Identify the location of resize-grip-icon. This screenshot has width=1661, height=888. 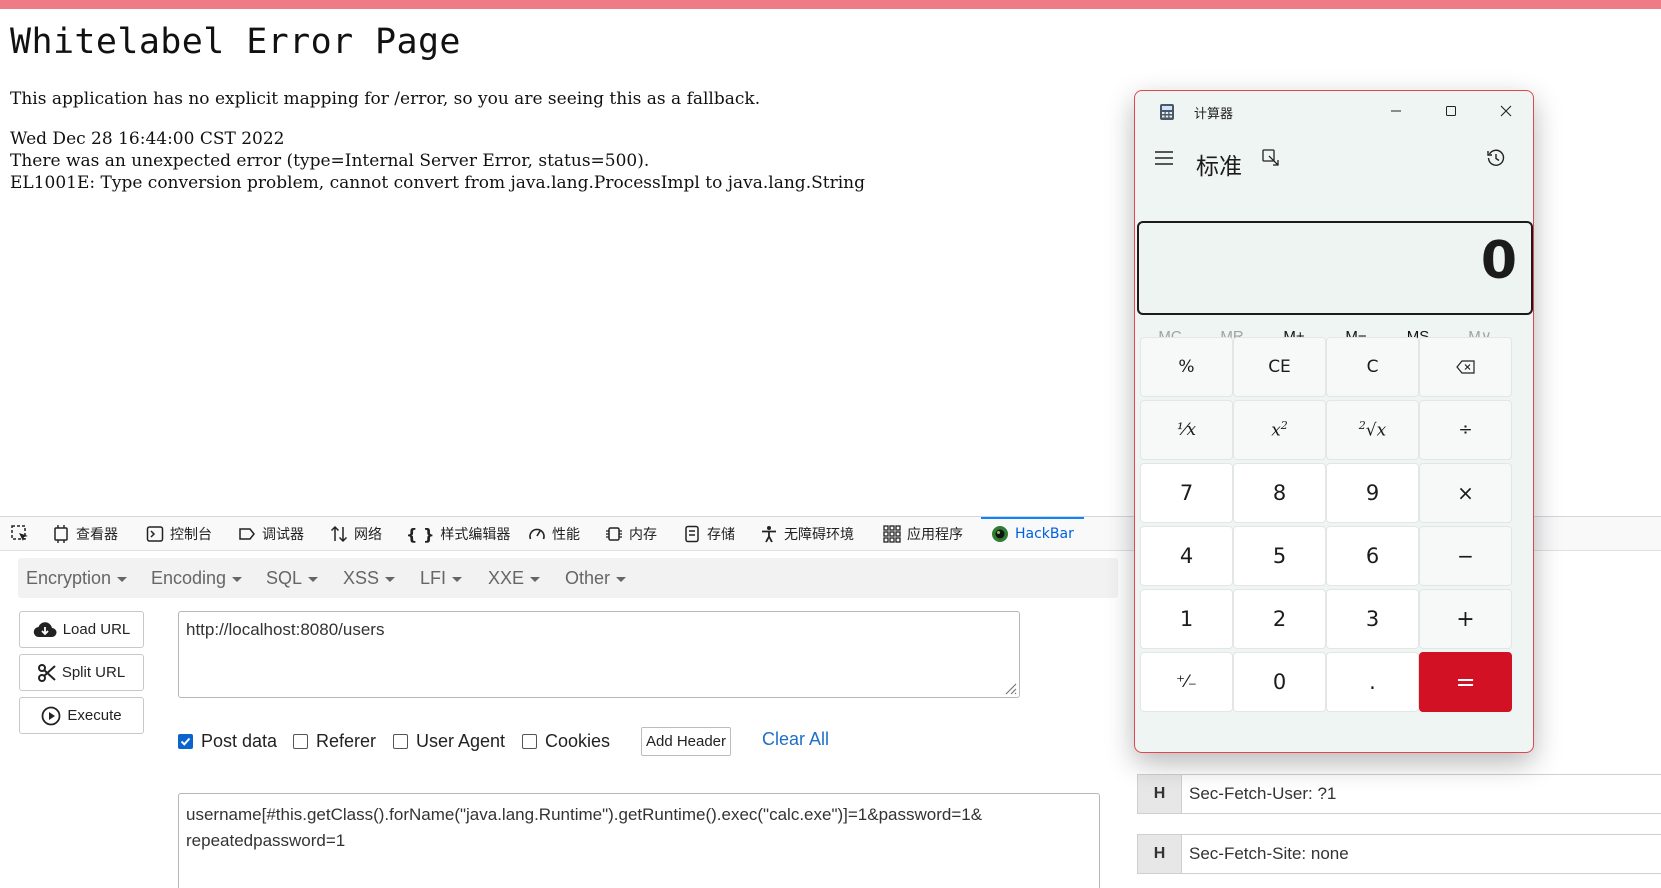
(1010, 688).